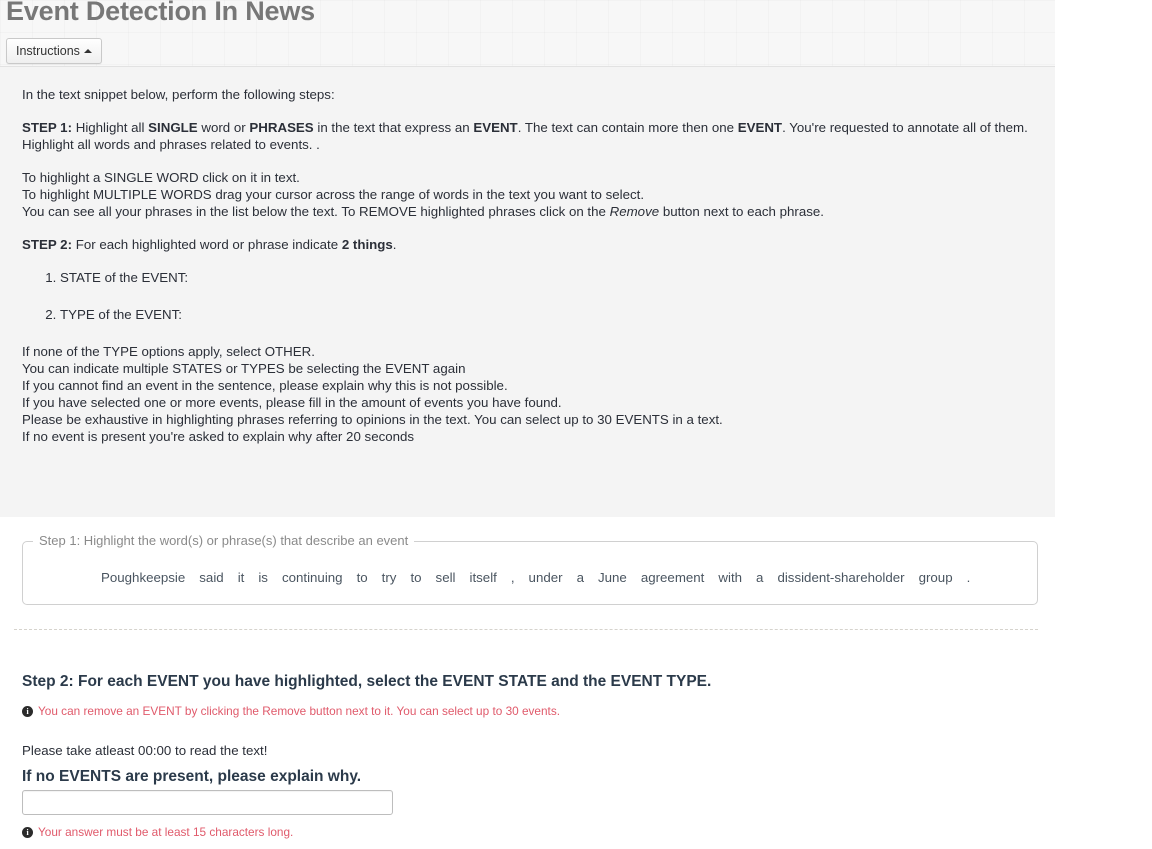 The image size is (1152, 849). I want to click on step1-label: STEP 1:, so click(47, 127).